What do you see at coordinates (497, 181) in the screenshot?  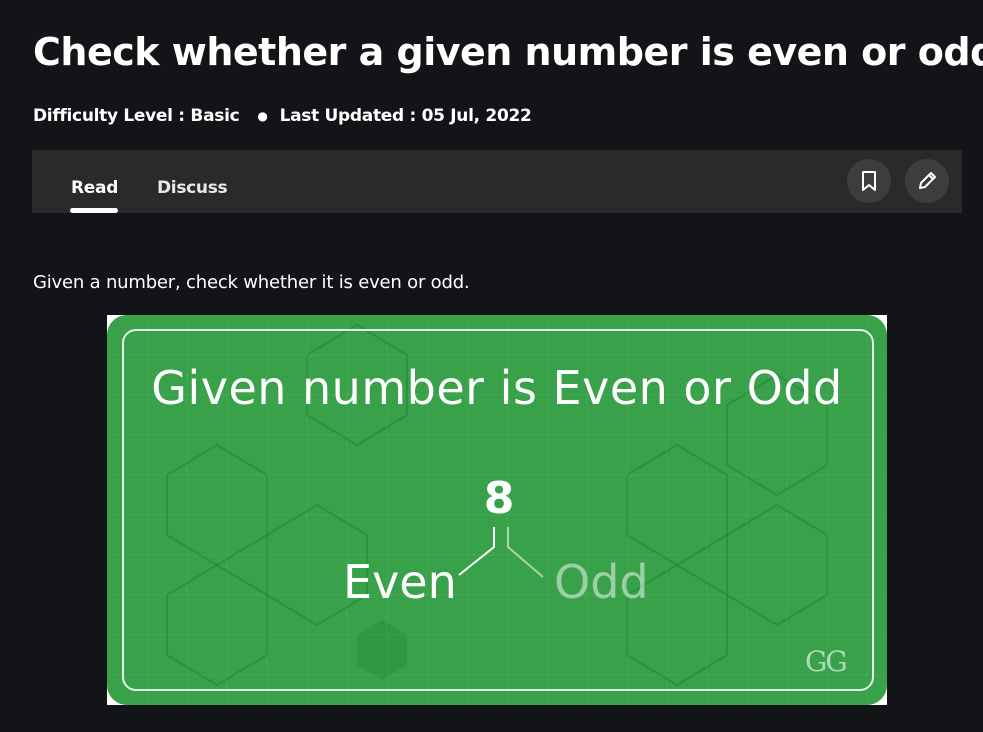 I see `article-tab-bar: Read Discuss` at bounding box center [497, 181].